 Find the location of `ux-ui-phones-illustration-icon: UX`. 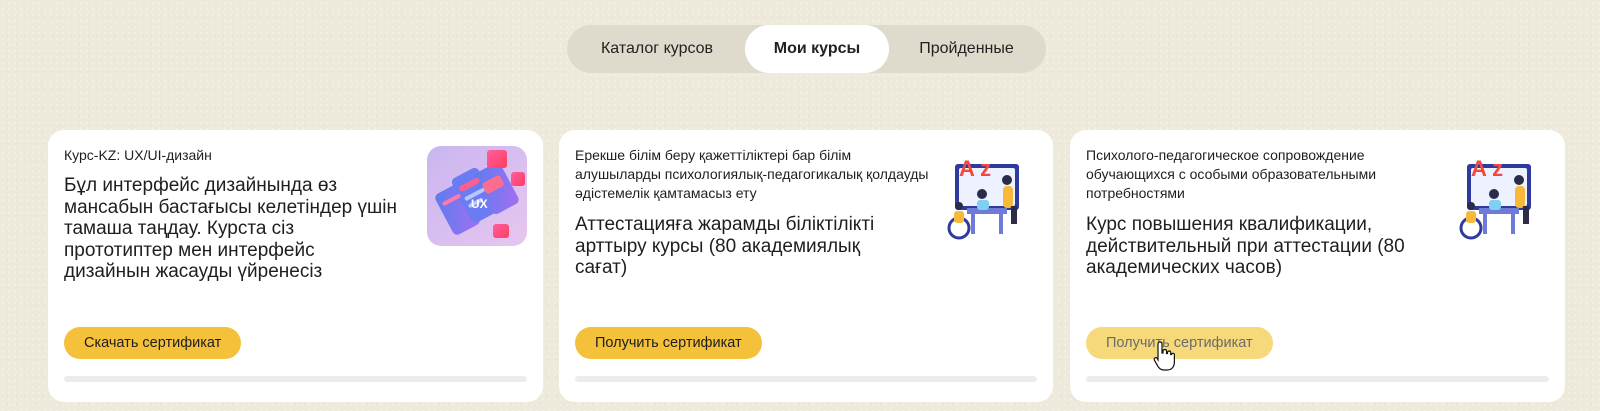

ux-ui-phones-illustration-icon: UX is located at coordinates (477, 196).